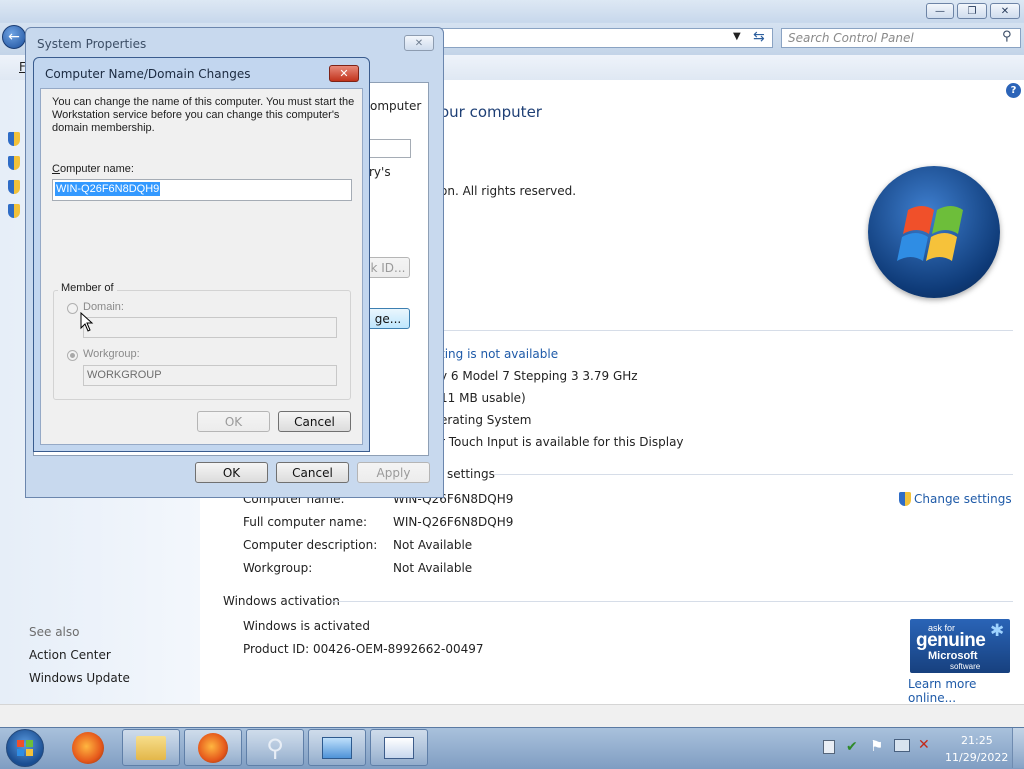  I want to click on system-properties-icon, so click(399, 747).